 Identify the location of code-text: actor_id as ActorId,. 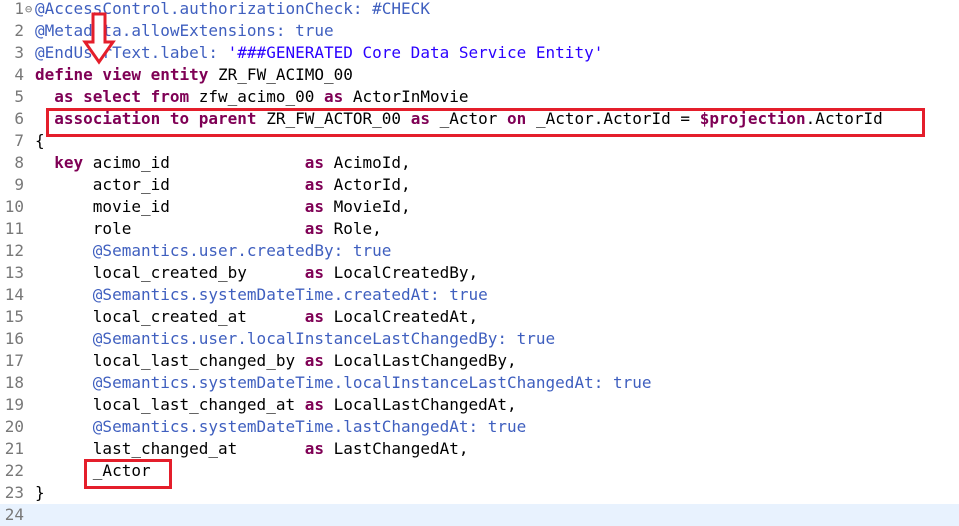
(223, 185).